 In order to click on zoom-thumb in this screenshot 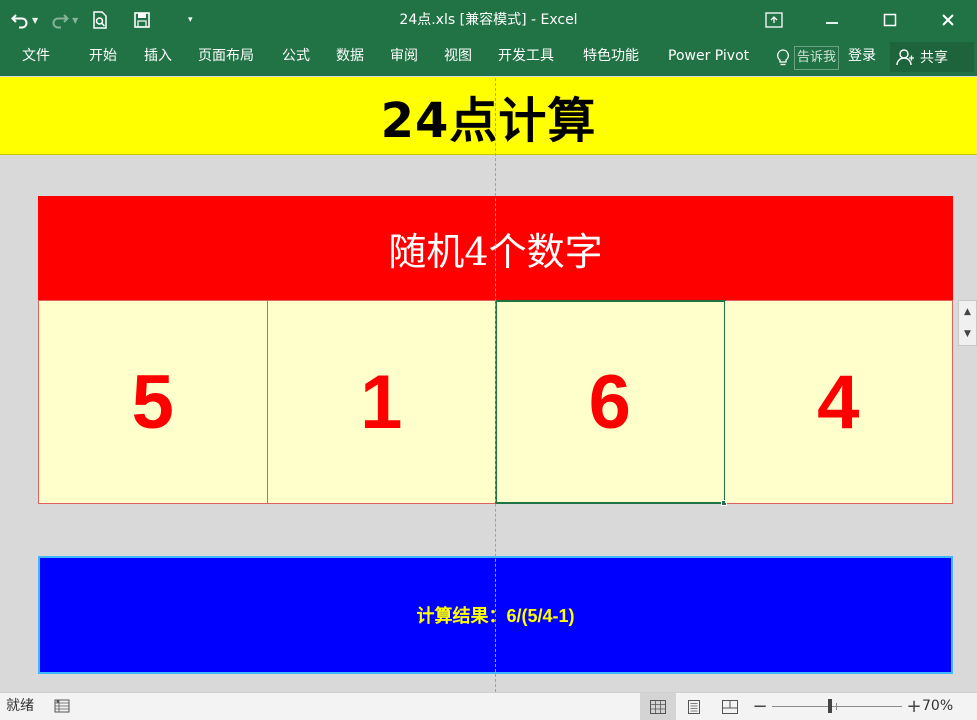, I will do `click(830, 706)`.